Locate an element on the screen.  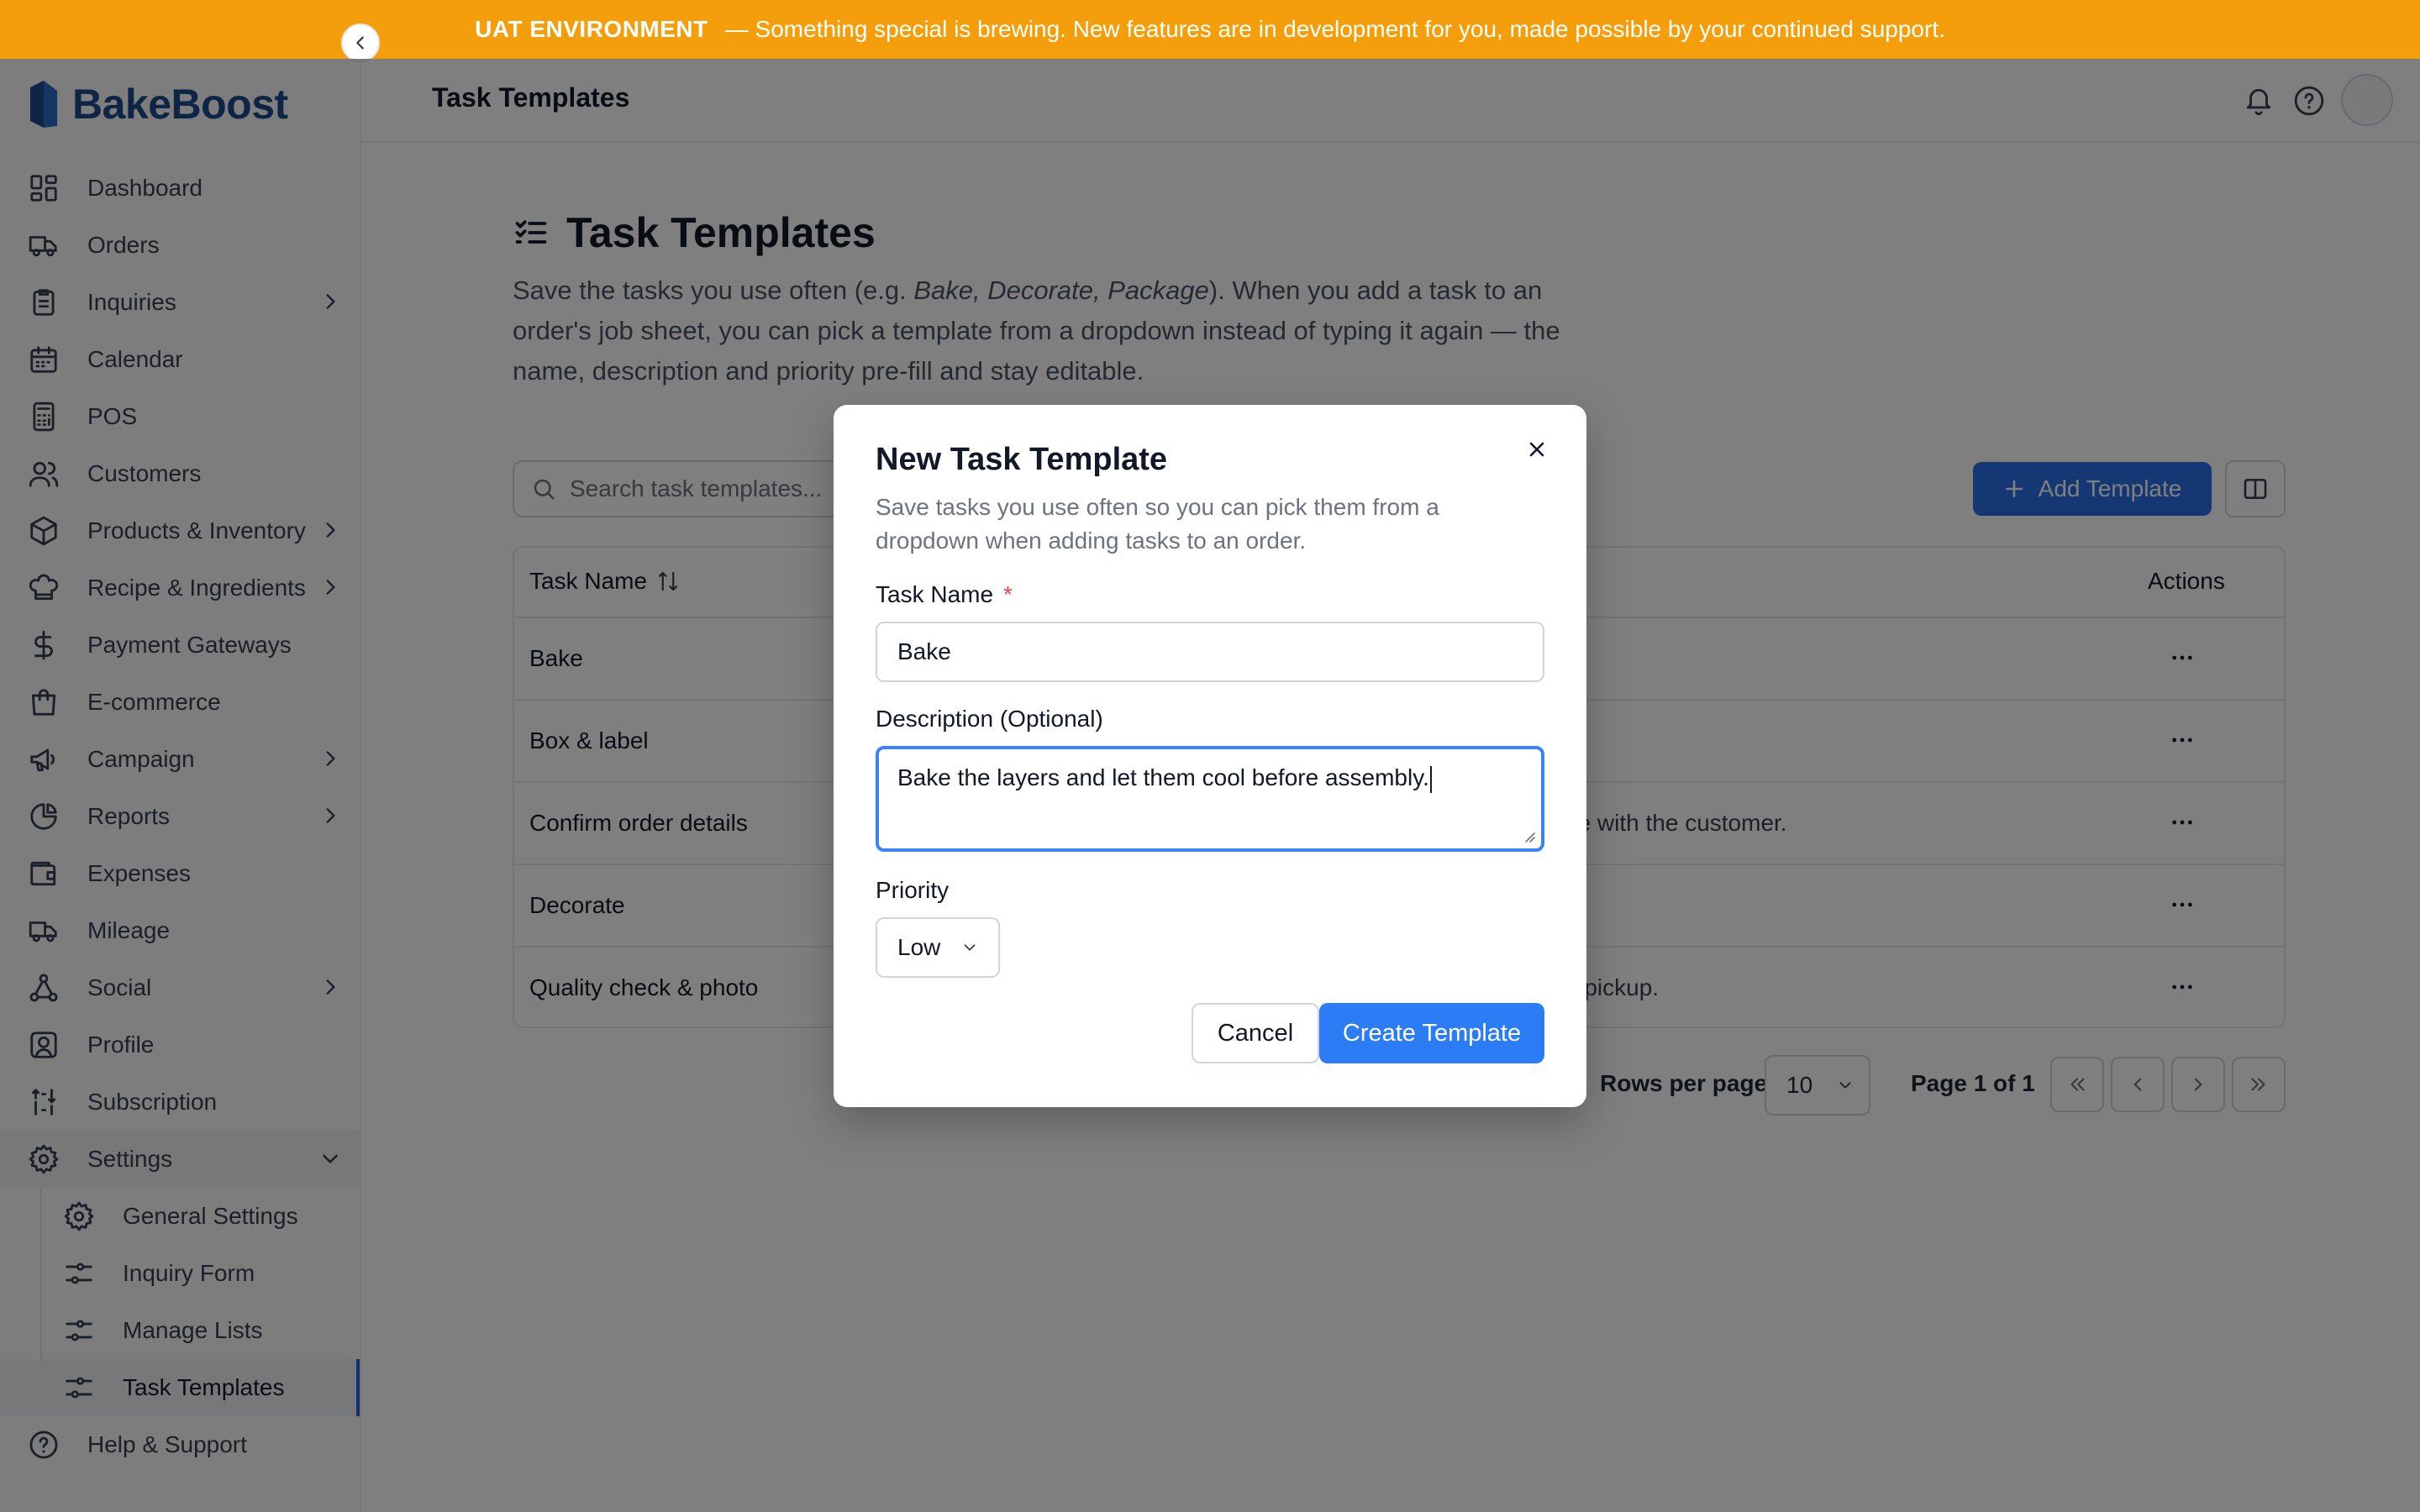
chevron-left-icon is located at coordinates (360, 43).